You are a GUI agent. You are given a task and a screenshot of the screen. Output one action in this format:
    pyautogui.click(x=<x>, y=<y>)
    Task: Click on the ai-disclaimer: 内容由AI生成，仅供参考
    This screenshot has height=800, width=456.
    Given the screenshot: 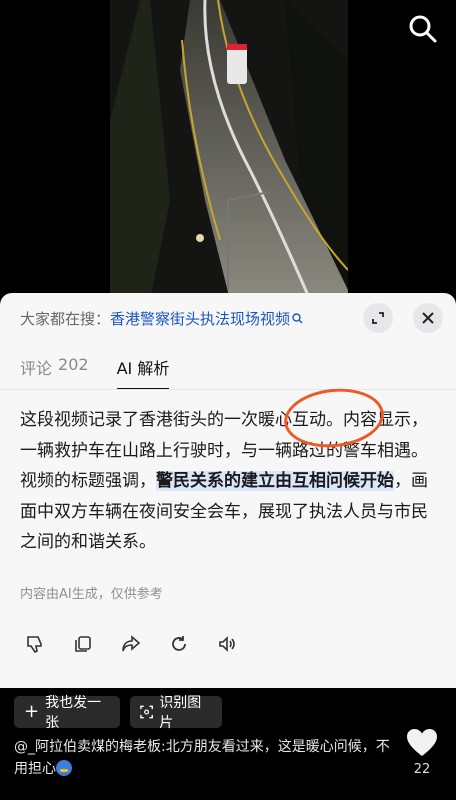 What is the action you would take?
    pyautogui.click(x=91, y=594)
    